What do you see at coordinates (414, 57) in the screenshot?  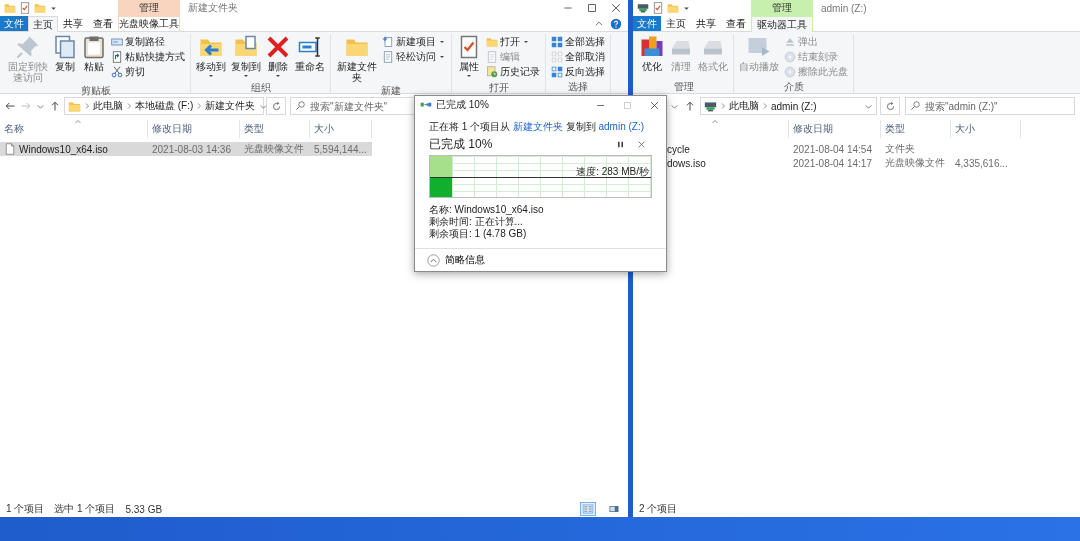 I see `ribbon-button: 轻松访问` at bounding box center [414, 57].